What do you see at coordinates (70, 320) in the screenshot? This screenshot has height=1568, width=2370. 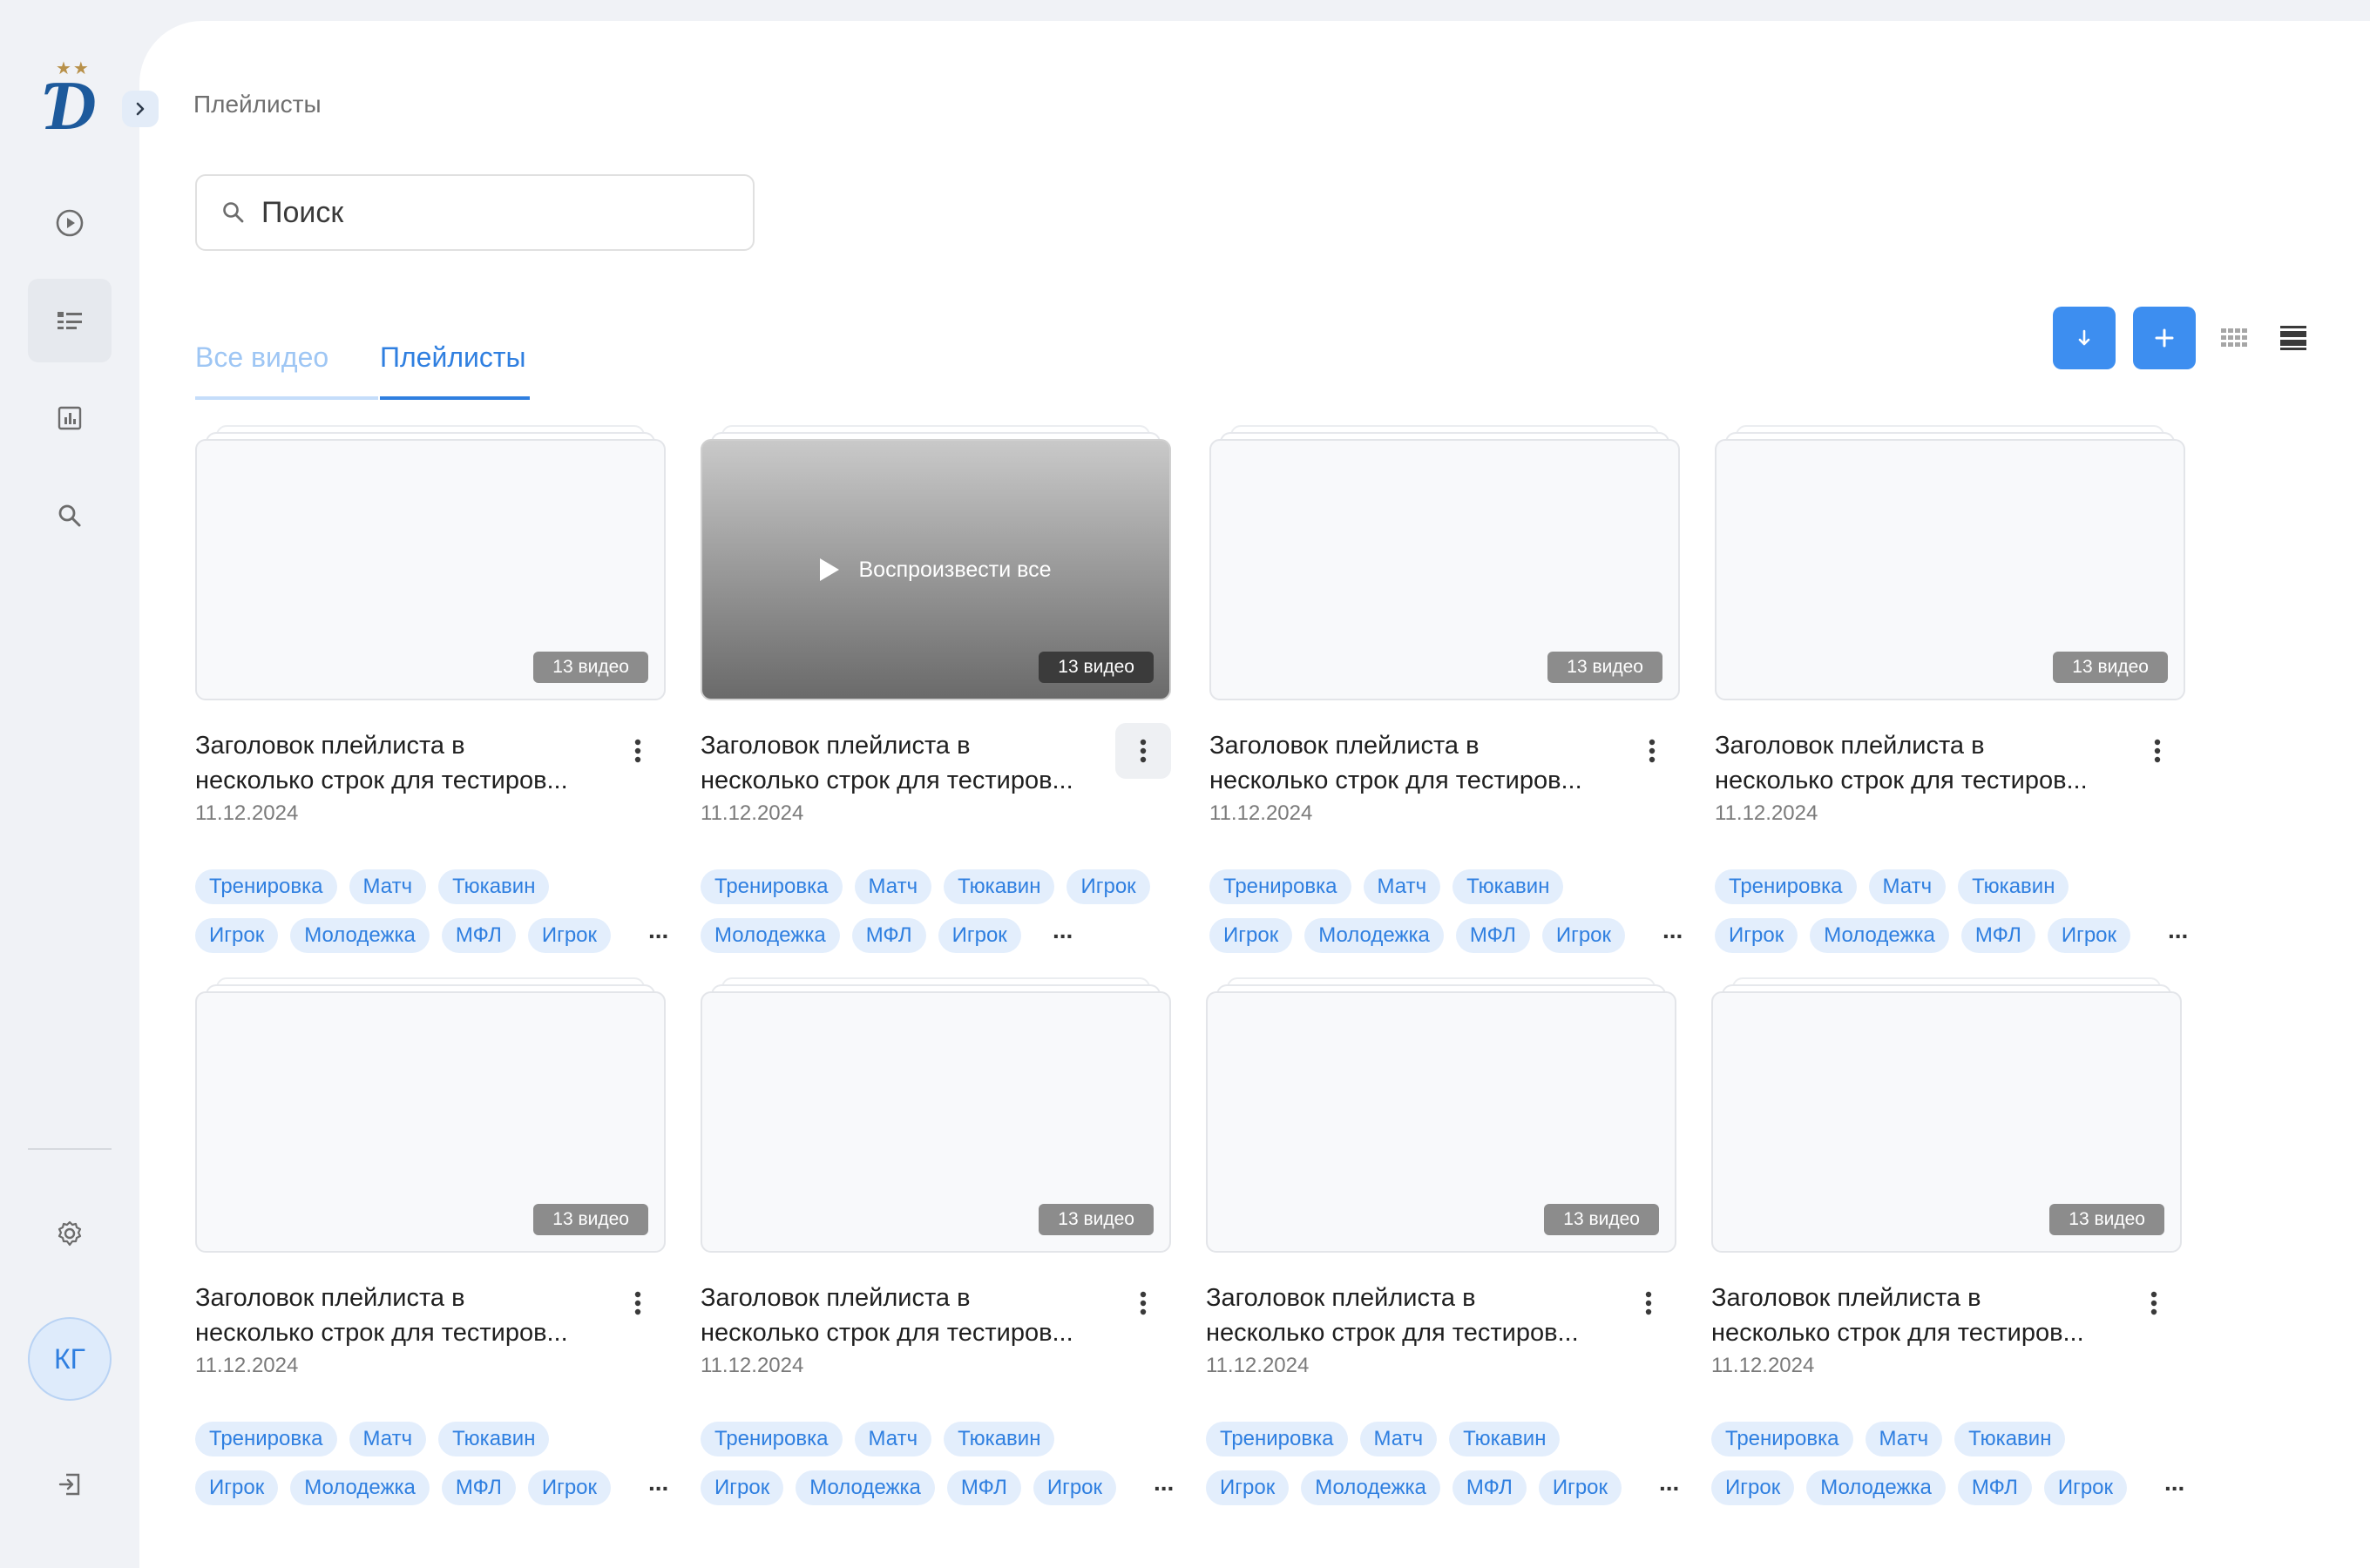 I see `sidebar-item-playlists` at bounding box center [70, 320].